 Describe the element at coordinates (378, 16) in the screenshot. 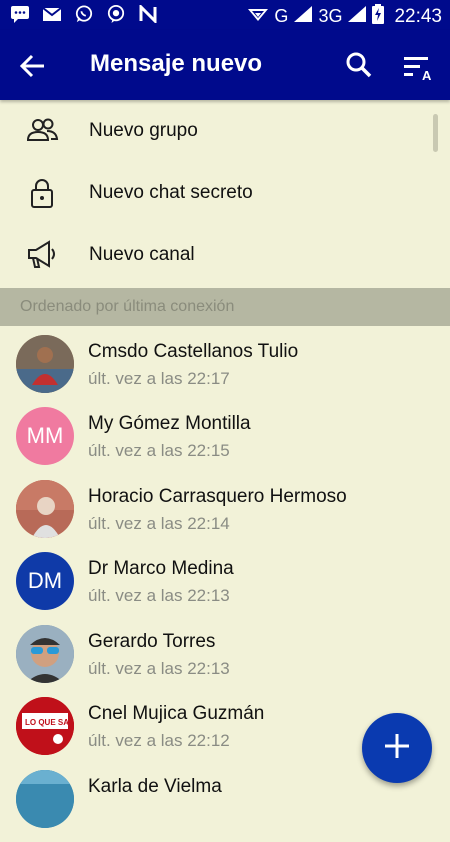

I see `battery-charging-icon` at that location.